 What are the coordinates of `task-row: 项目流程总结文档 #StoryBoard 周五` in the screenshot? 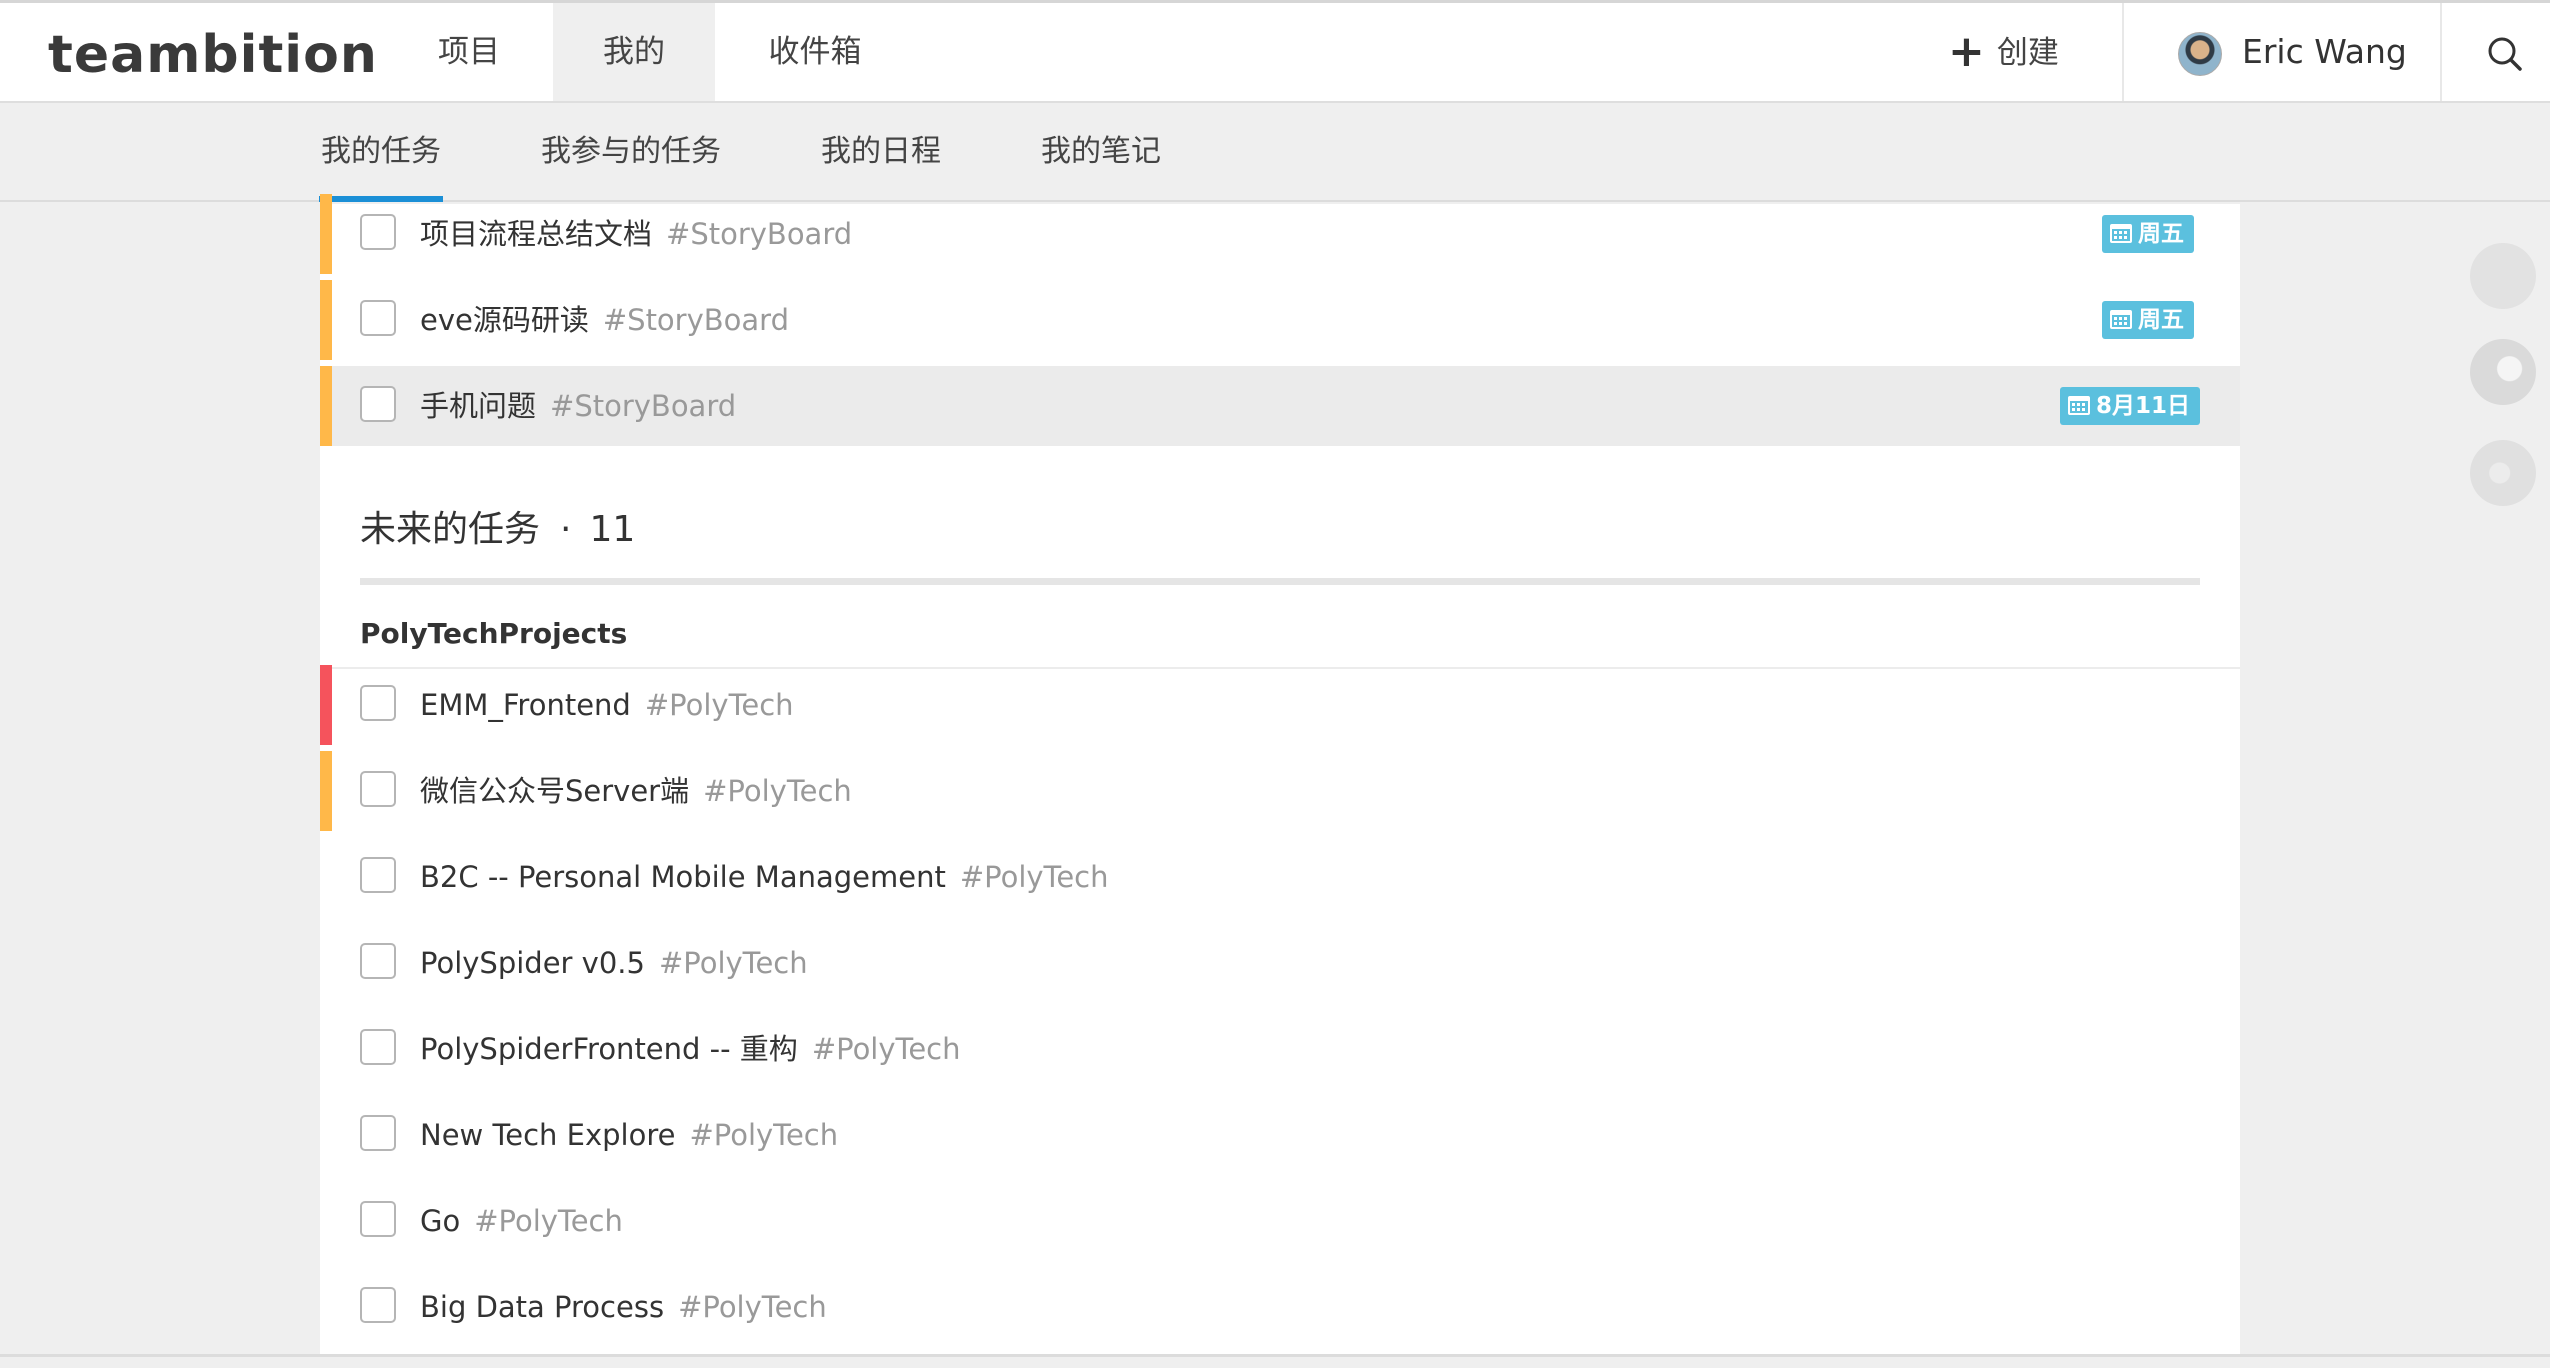 It's located at (1280, 234).